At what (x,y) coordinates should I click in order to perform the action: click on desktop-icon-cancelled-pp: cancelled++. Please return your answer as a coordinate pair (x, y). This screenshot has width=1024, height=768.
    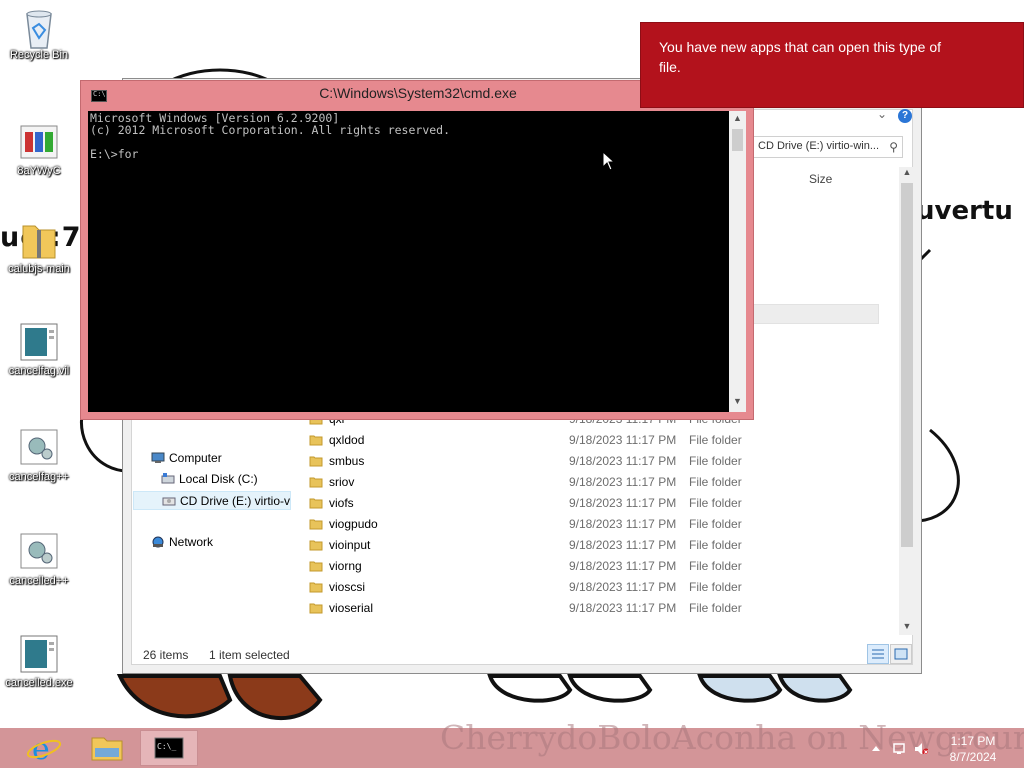
    Looking at the image, I should click on (39, 559).